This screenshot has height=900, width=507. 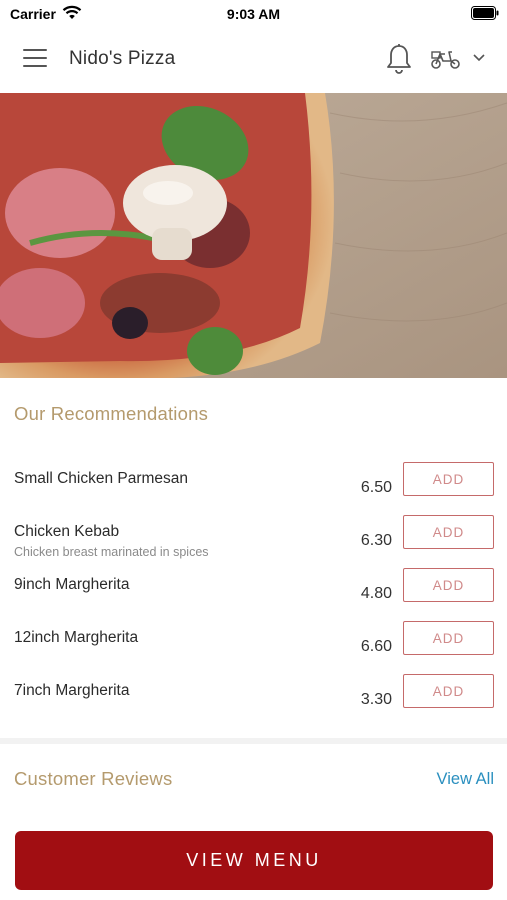 What do you see at coordinates (254, 860) in the screenshot?
I see `view-menu-button: VIEW MENU` at bounding box center [254, 860].